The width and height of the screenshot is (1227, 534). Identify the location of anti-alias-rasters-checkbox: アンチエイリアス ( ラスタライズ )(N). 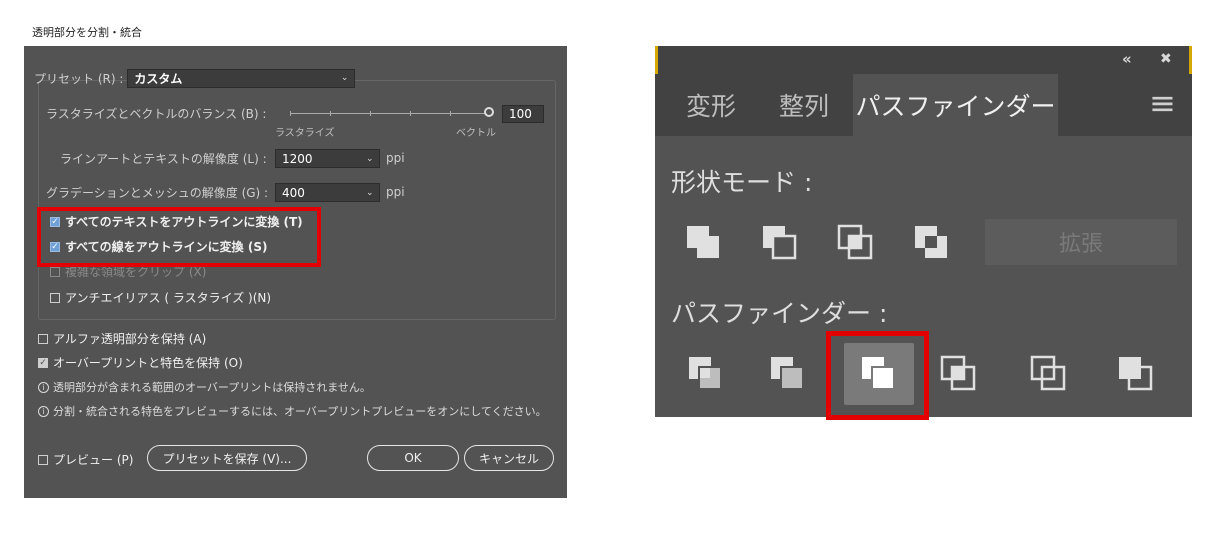
(160, 297).